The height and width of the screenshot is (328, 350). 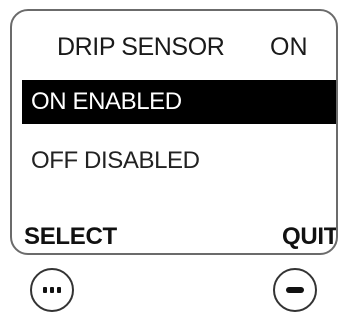 I want to click on dotted-dash-icon, so click(x=52, y=290).